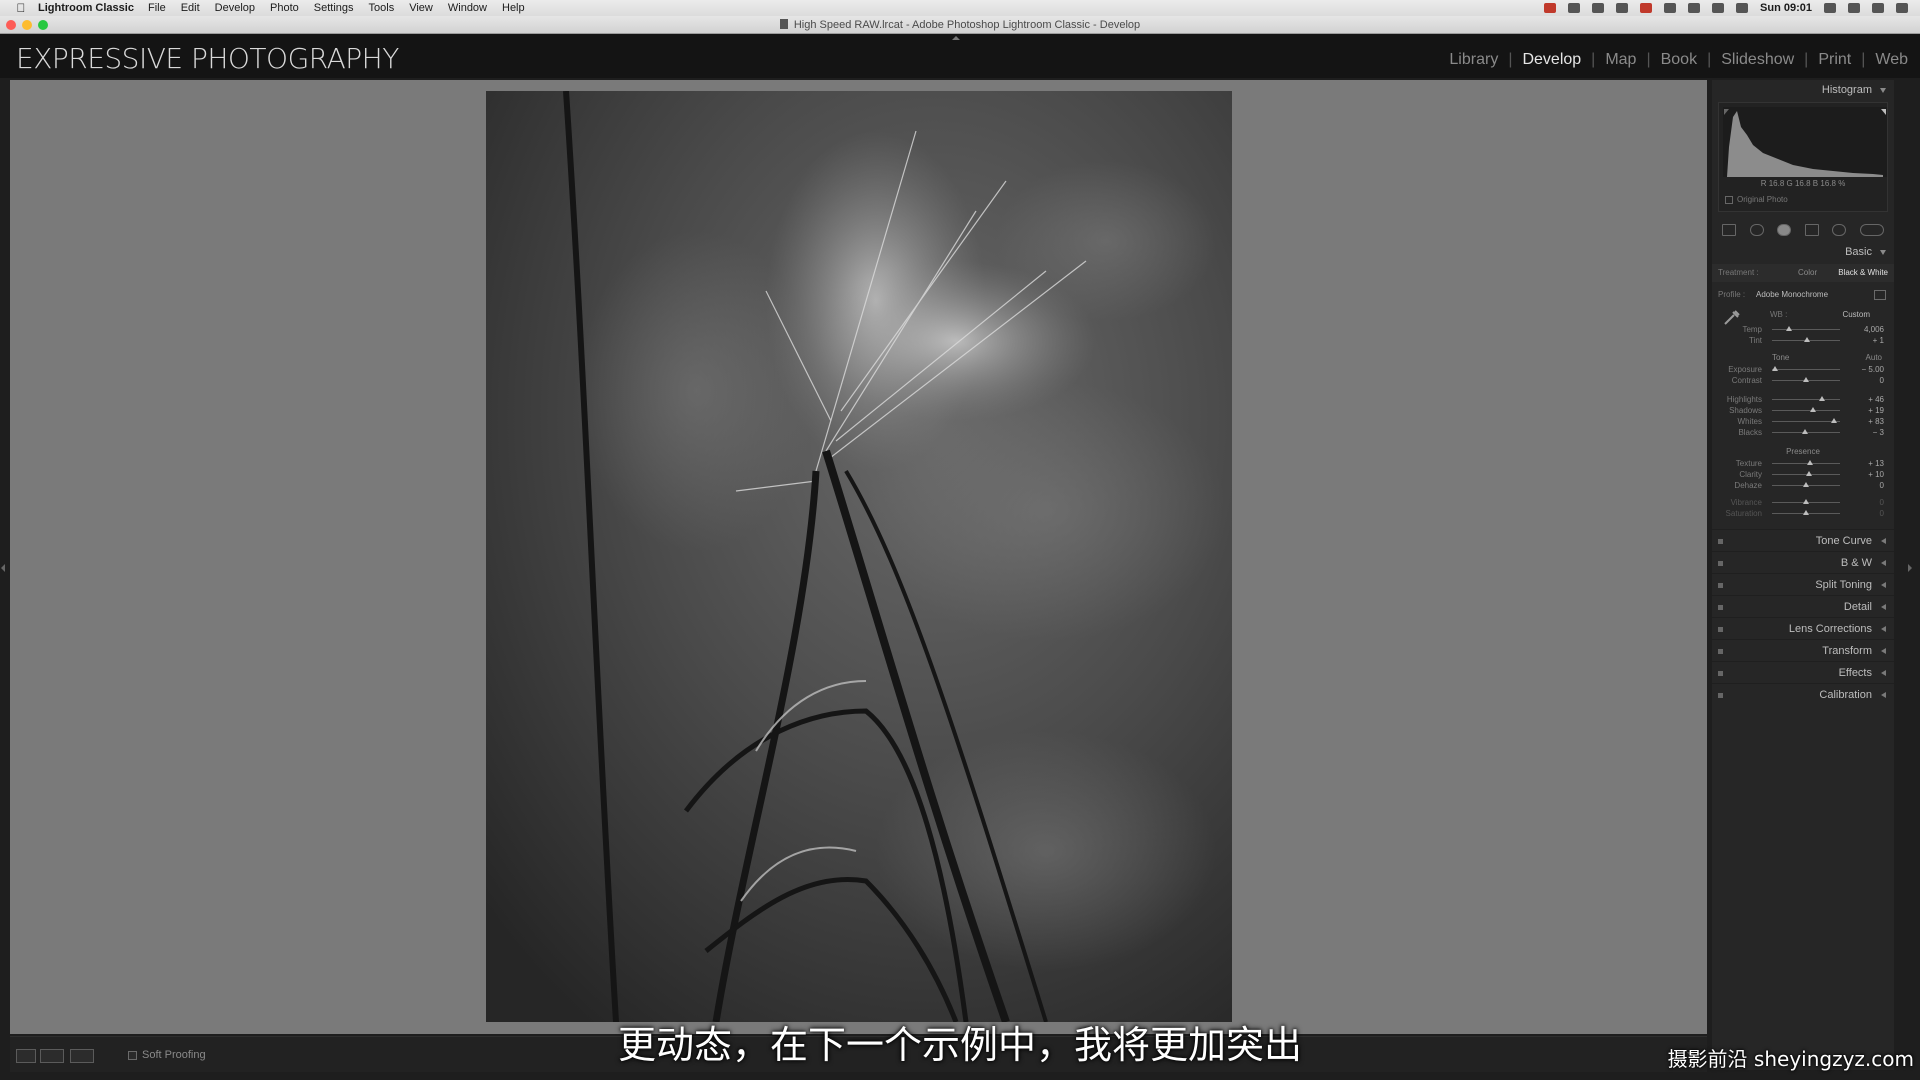  What do you see at coordinates (1646, 8) in the screenshot?
I see `status-record-icon` at bounding box center [1646, 8].